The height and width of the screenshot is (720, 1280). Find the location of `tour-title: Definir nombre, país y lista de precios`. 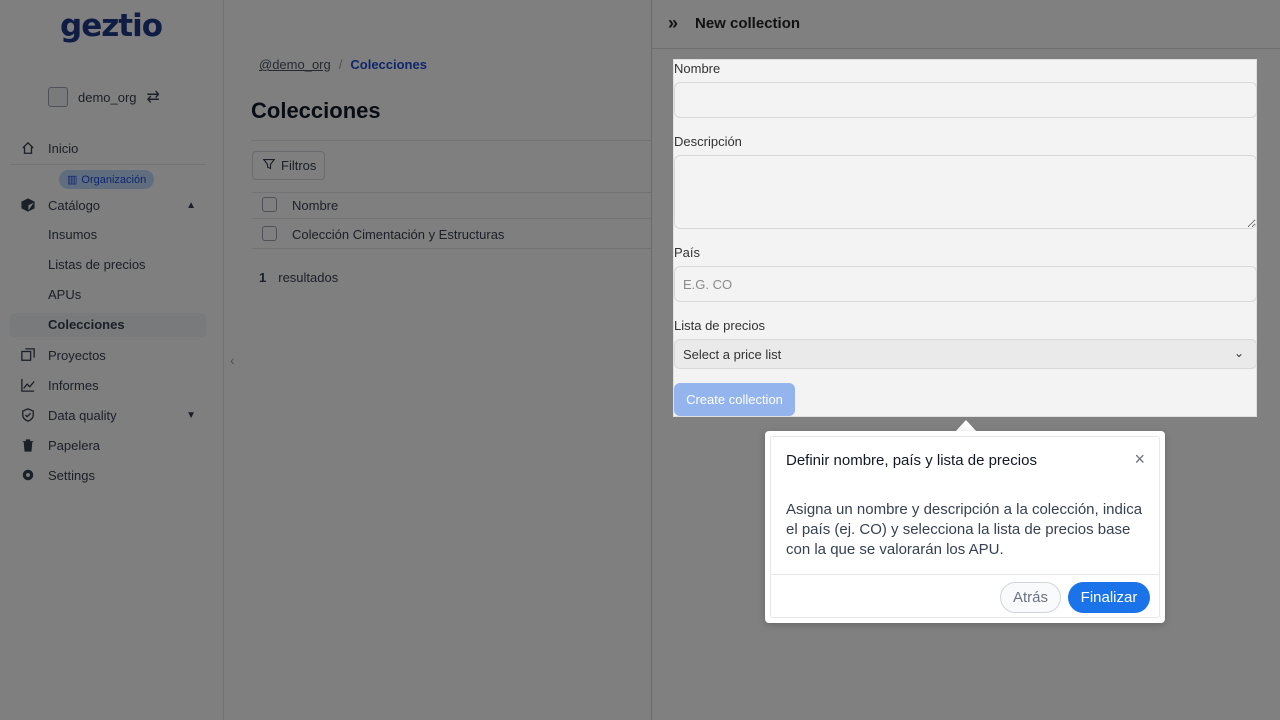

tour-title: Definir nombre, país y lista de precios is located at coordinates (911, 460).